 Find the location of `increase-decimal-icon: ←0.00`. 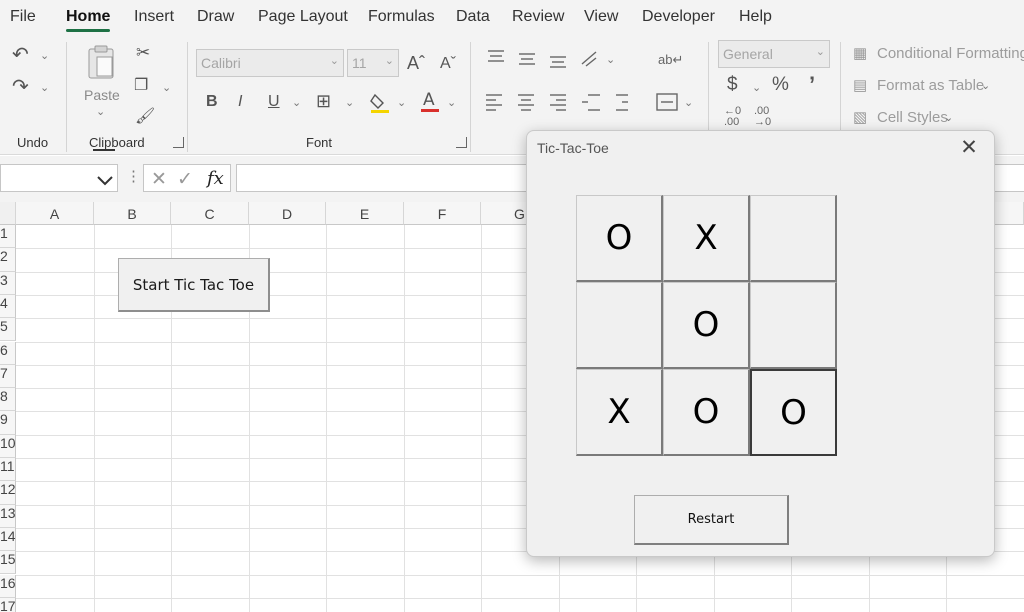

increase-decimal-icon: ←0.00 is located at coordinates (732, 117).